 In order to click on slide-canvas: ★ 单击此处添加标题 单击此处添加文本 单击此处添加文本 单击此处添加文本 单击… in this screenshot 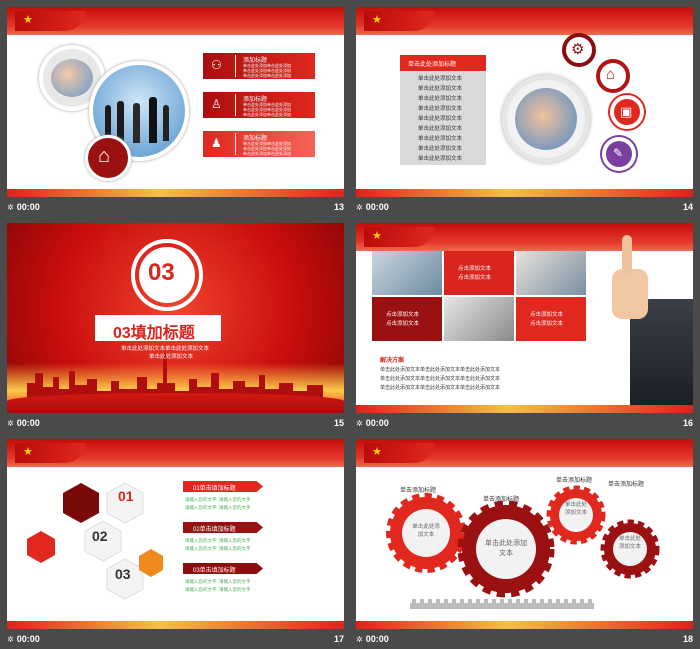, I will do `click(524, 102)`.